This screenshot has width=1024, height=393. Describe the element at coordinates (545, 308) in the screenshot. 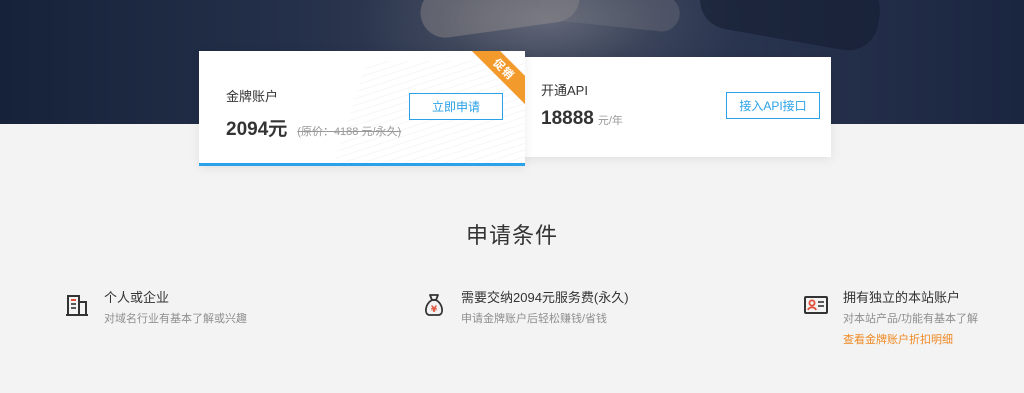

I see `condition-text: 需要交纳2094元服务费(永久) 申请金牌账户后轻松赚钱/省钱` at that location.